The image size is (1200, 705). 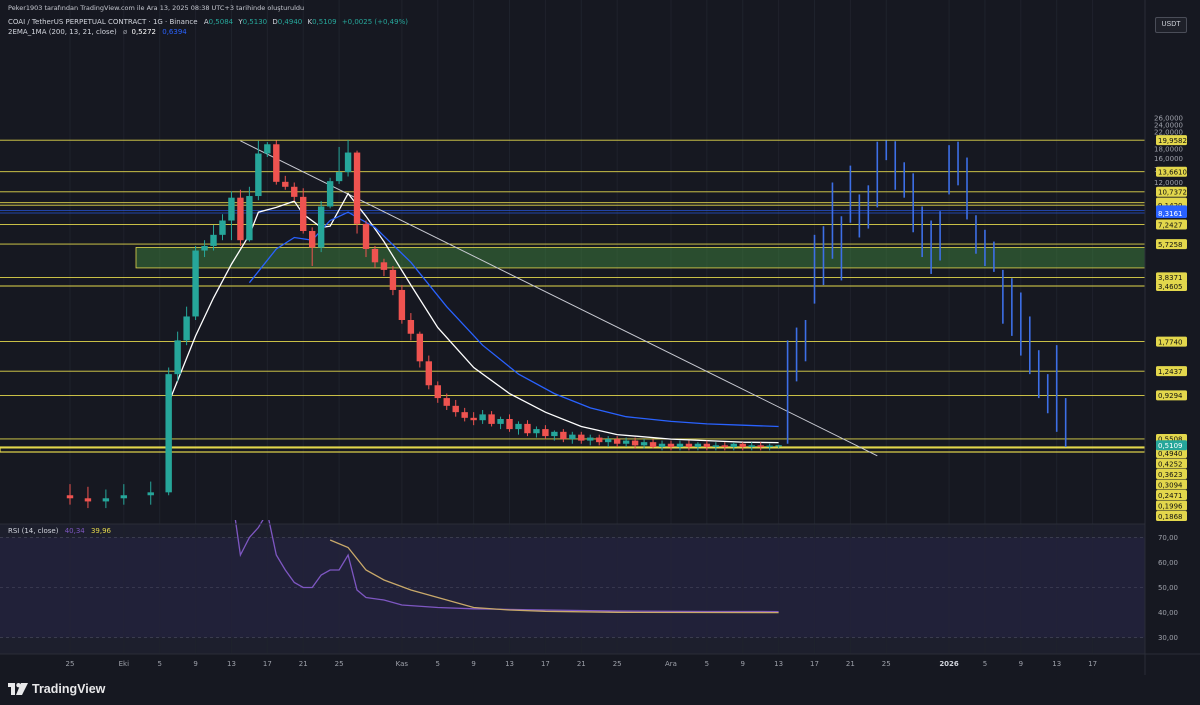 What do you see at coordinates (1168, 183) in the screenshot?
I see `price-tick-label: 12,0000` at bounding box center [1168, 183].